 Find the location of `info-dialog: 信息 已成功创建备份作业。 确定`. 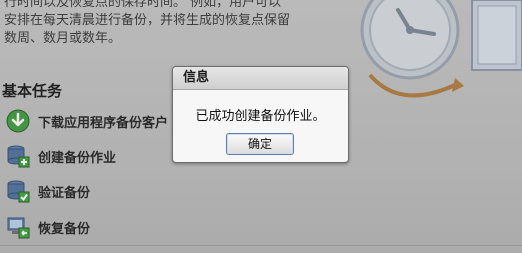

info-dialog: 信息 已成功创建备份作业。 确定 is located at coordinates (260, 114).